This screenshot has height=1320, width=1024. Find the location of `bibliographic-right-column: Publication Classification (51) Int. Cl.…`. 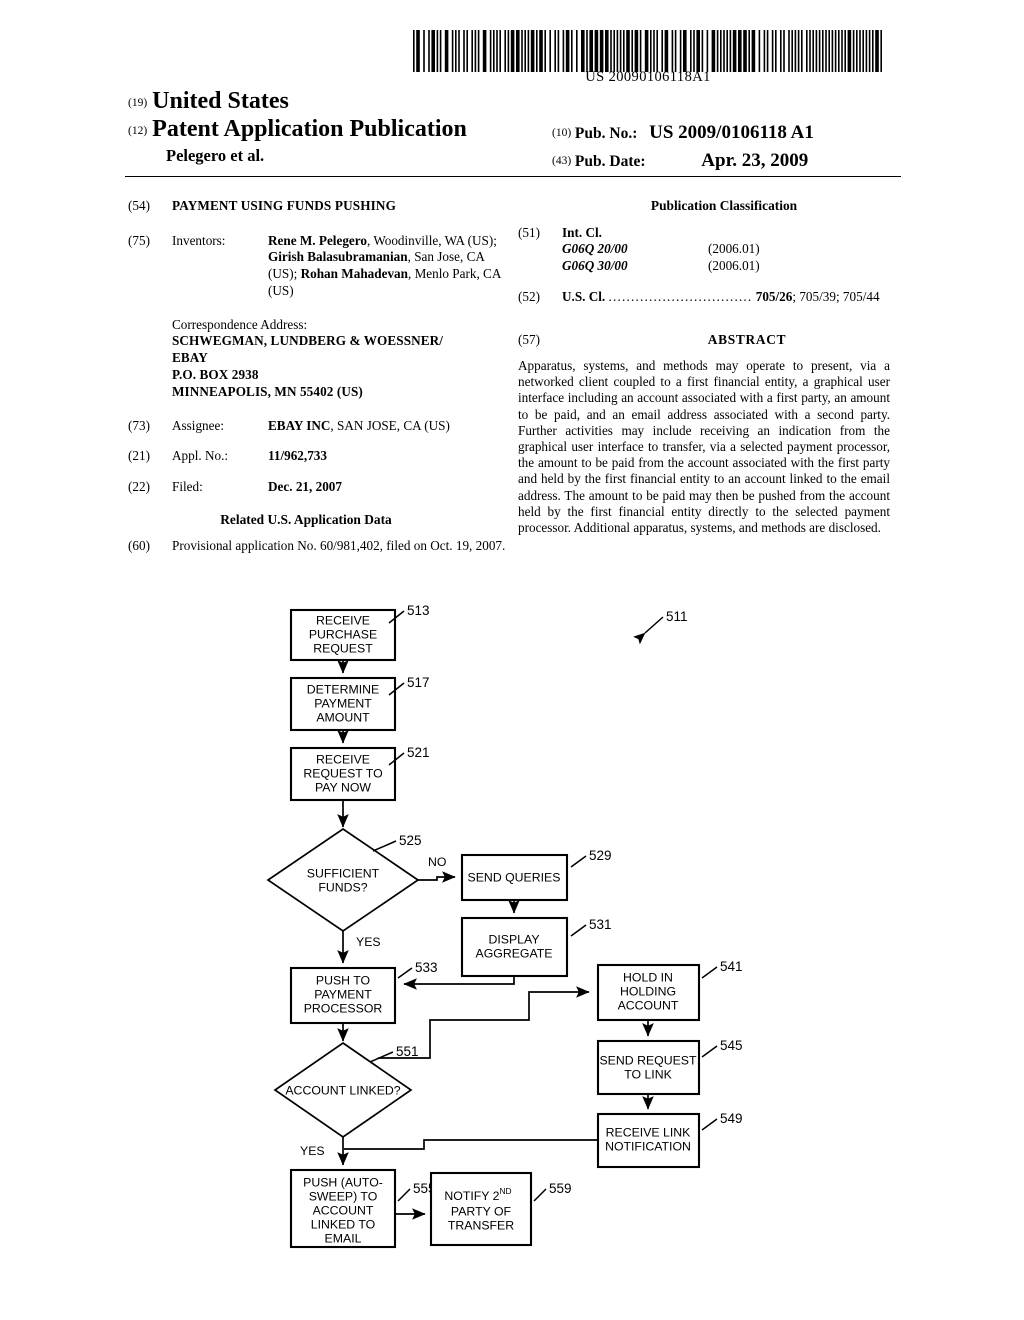

bibliographic-right-column: Publication Classification (51) Int. Cl.… is located at coordinates (712, 367).